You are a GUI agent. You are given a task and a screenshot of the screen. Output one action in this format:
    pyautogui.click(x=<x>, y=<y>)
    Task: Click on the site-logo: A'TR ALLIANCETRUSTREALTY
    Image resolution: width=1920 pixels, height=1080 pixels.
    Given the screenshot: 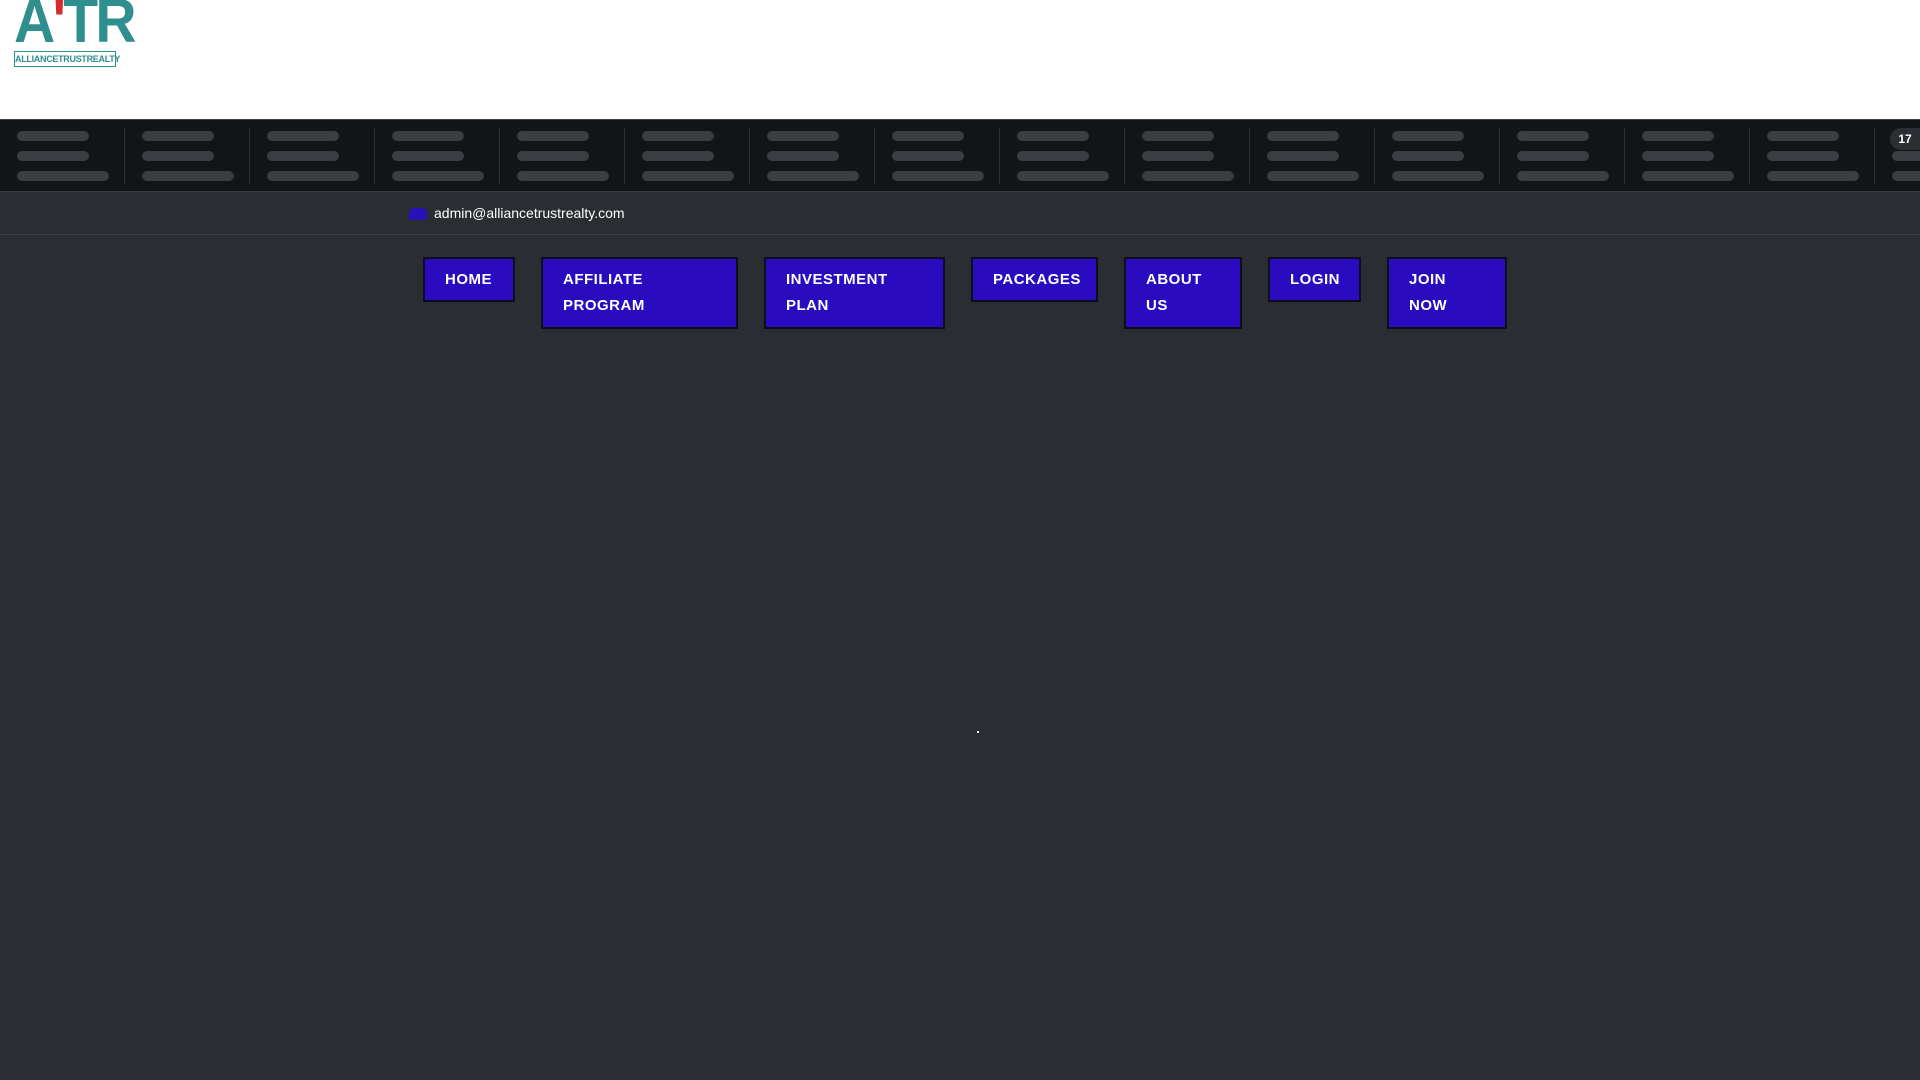 What is the action you would take?
    pyautogui.click(x=75, y=34)
    